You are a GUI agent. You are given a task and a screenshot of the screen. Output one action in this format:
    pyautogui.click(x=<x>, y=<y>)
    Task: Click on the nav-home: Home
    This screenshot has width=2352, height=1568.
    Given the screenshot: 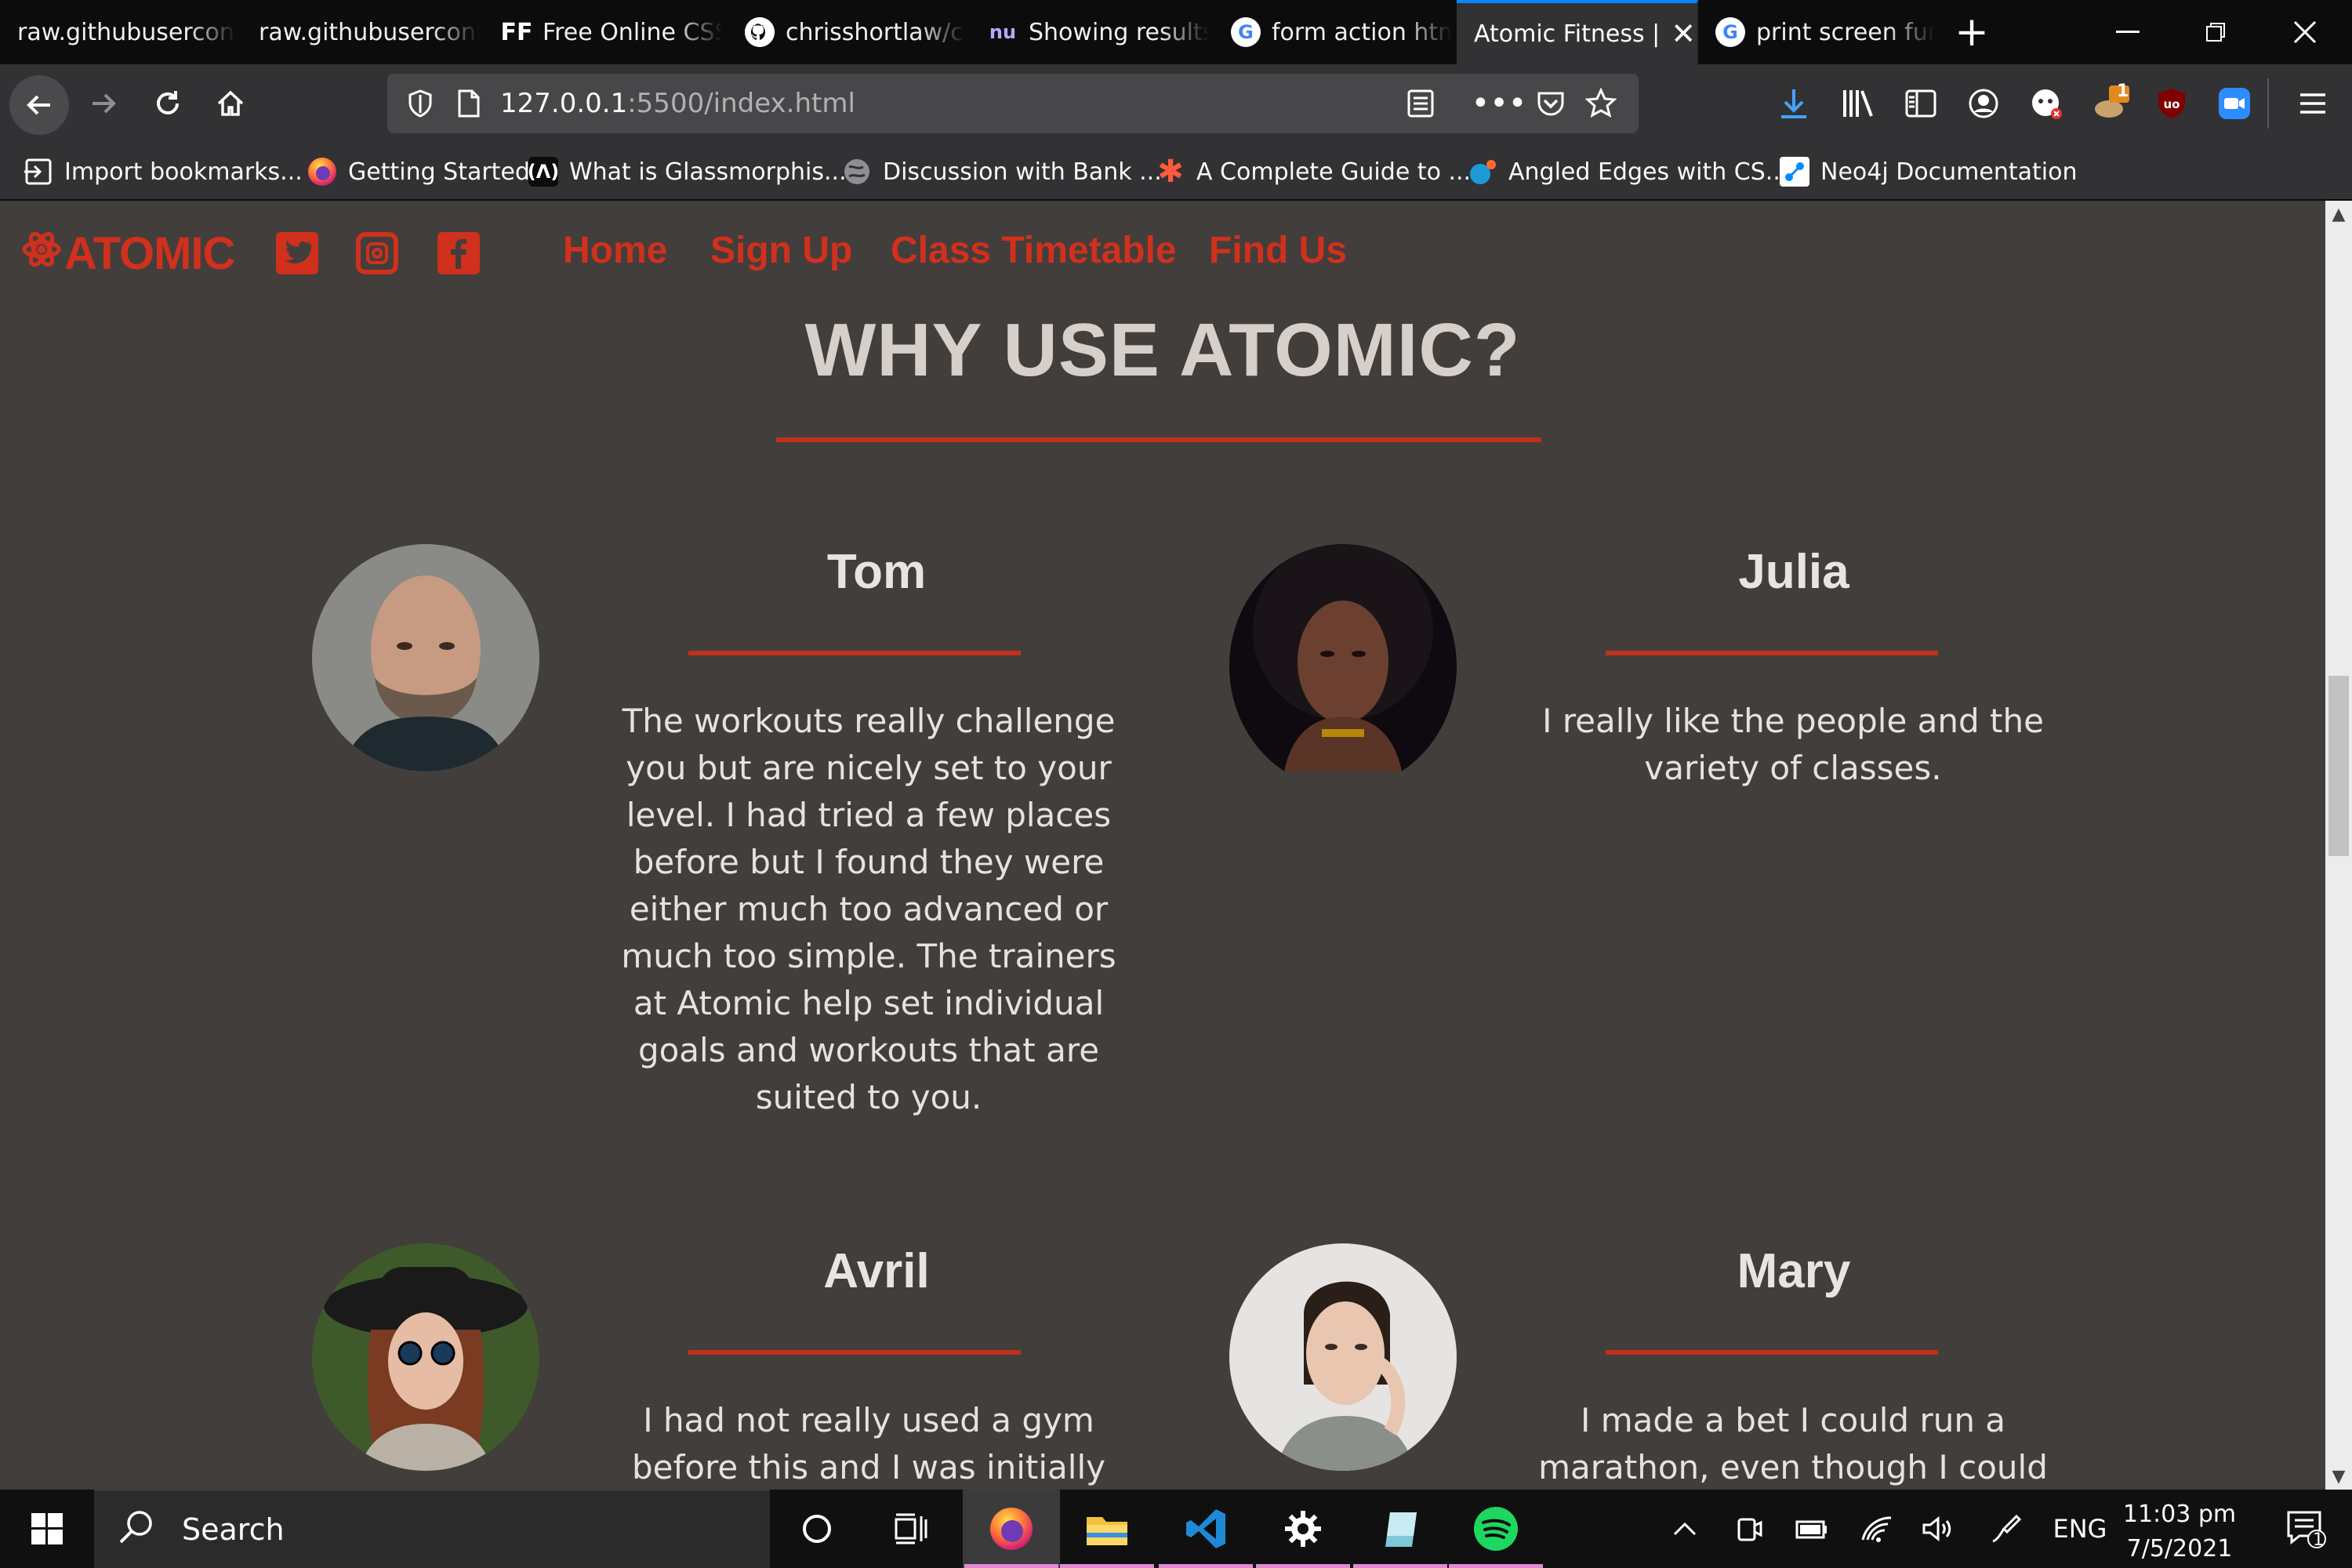 What is the action you would take?
    pyautogui.click(x=615, y=250)
    